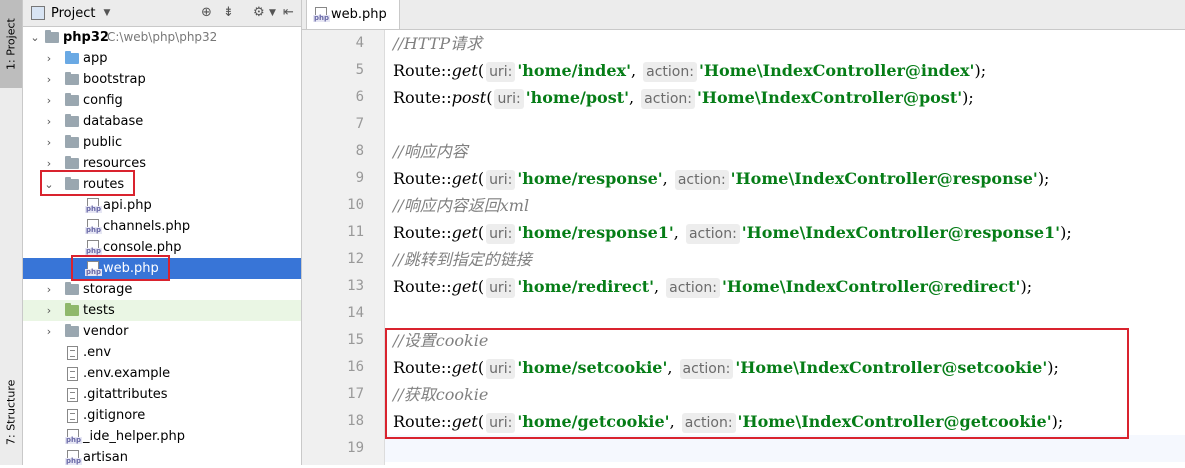  Describe the element at coordinates (162, 352) in the screenshot. I see `tree-item-env: .env` at that location.